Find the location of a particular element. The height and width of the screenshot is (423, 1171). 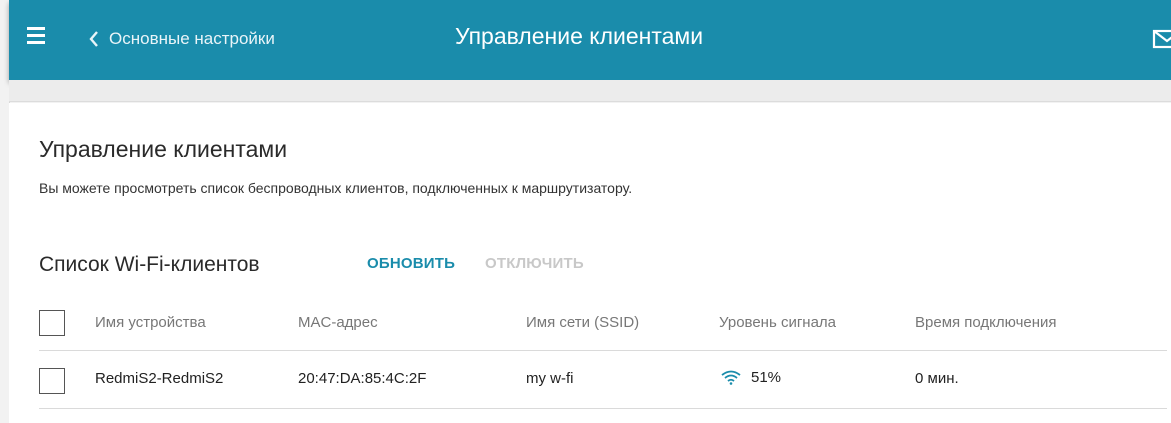

signal-cell: 51% is located at coordinates (751, 377).